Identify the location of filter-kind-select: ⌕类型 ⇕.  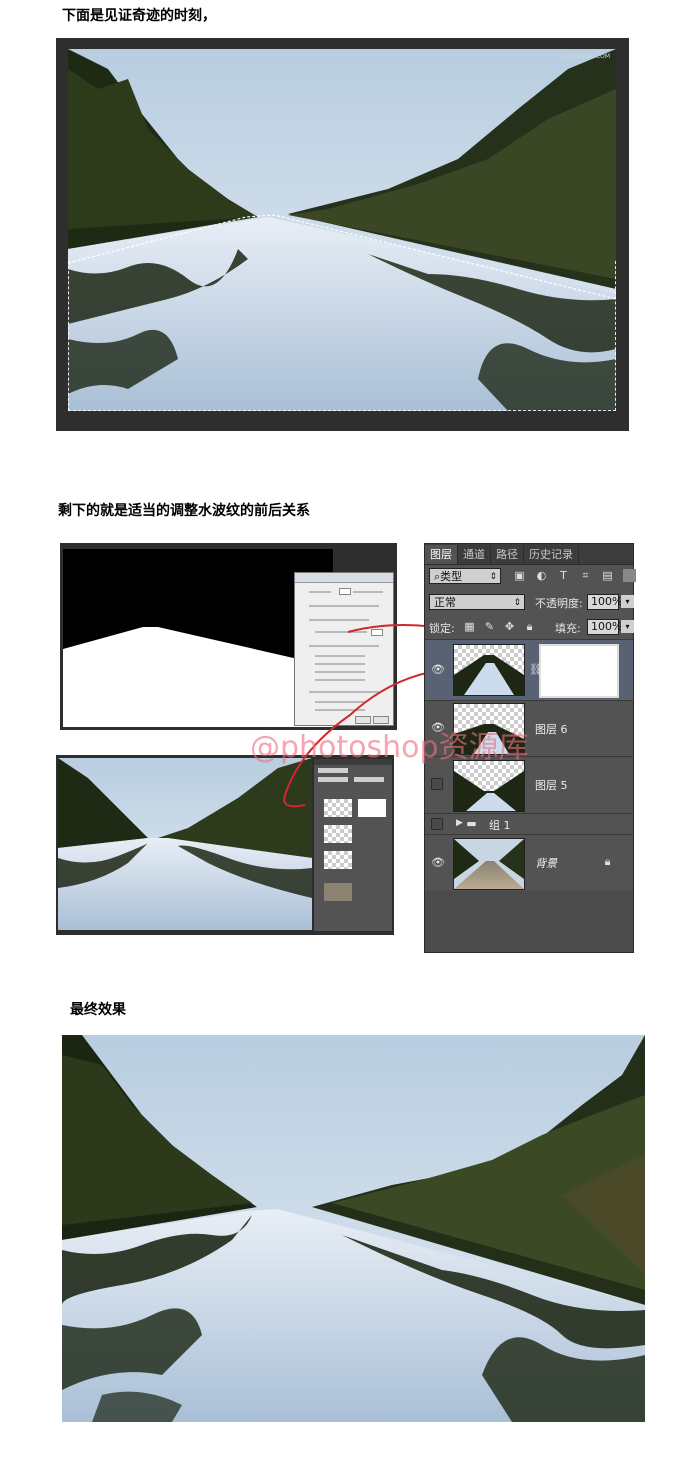
(465, 576).